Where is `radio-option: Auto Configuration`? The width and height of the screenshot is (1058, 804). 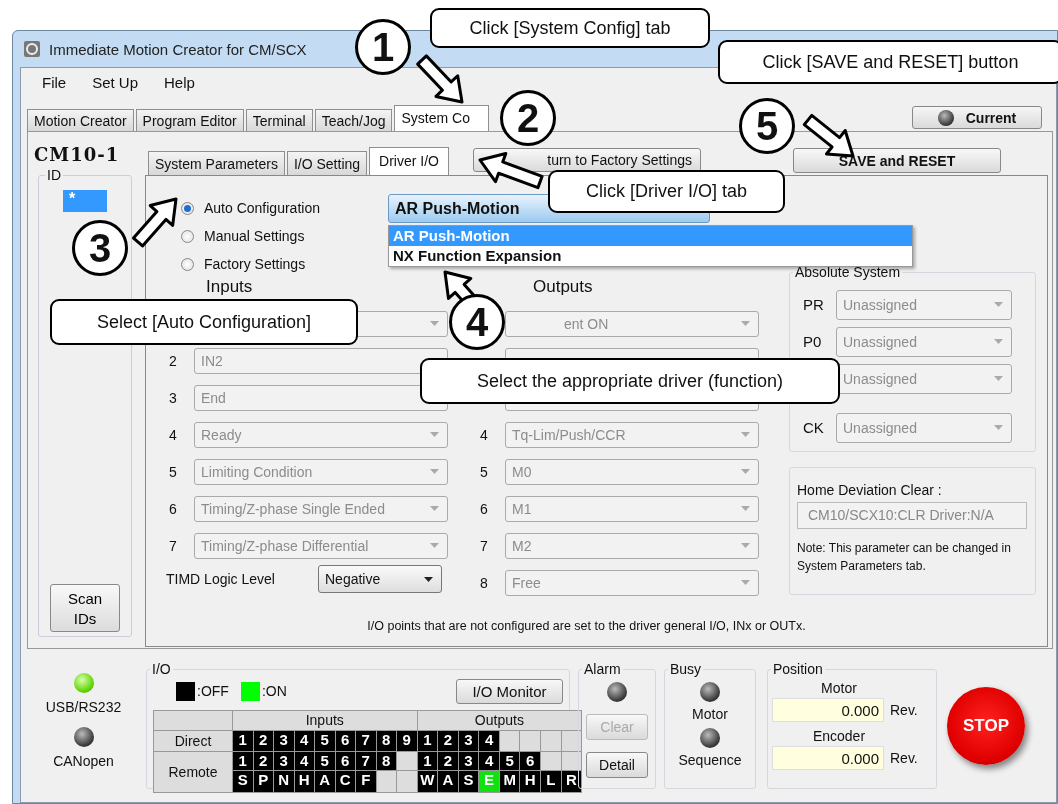
radio-option: Auto Configuration is located at coordinates (284, 208).